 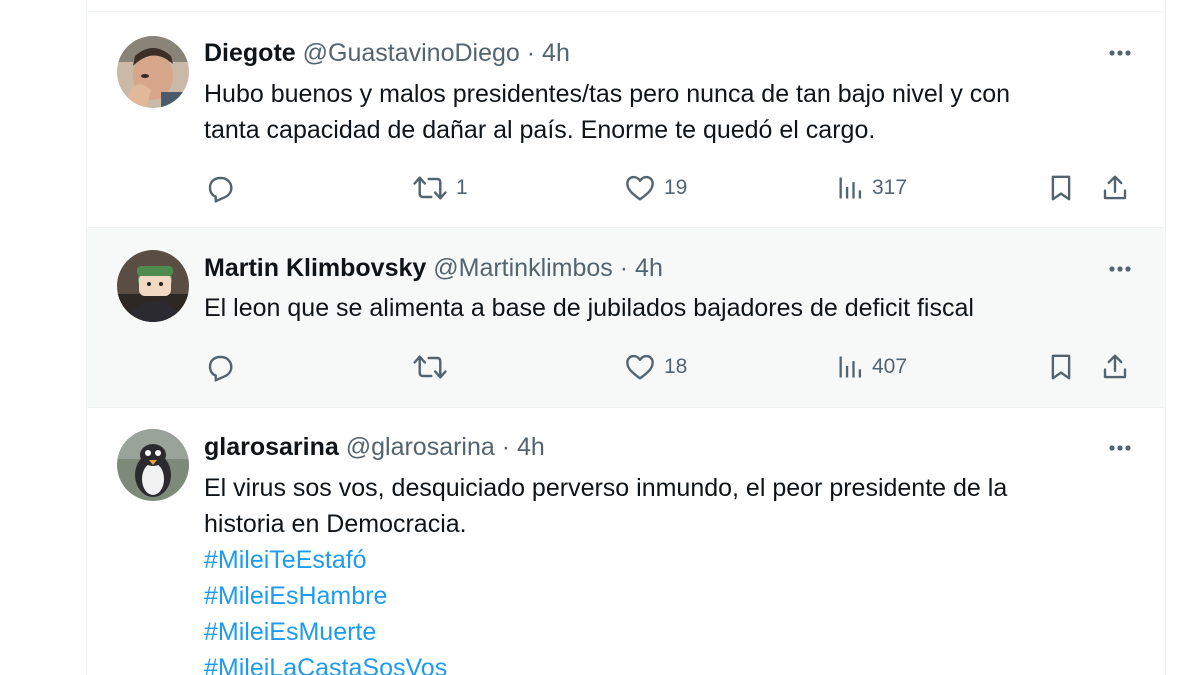 What do you see at coordinates (411, 53) in the screenshot?
I see `user-handle: @GuastavinoDiego` at bounding box center [411, 53].